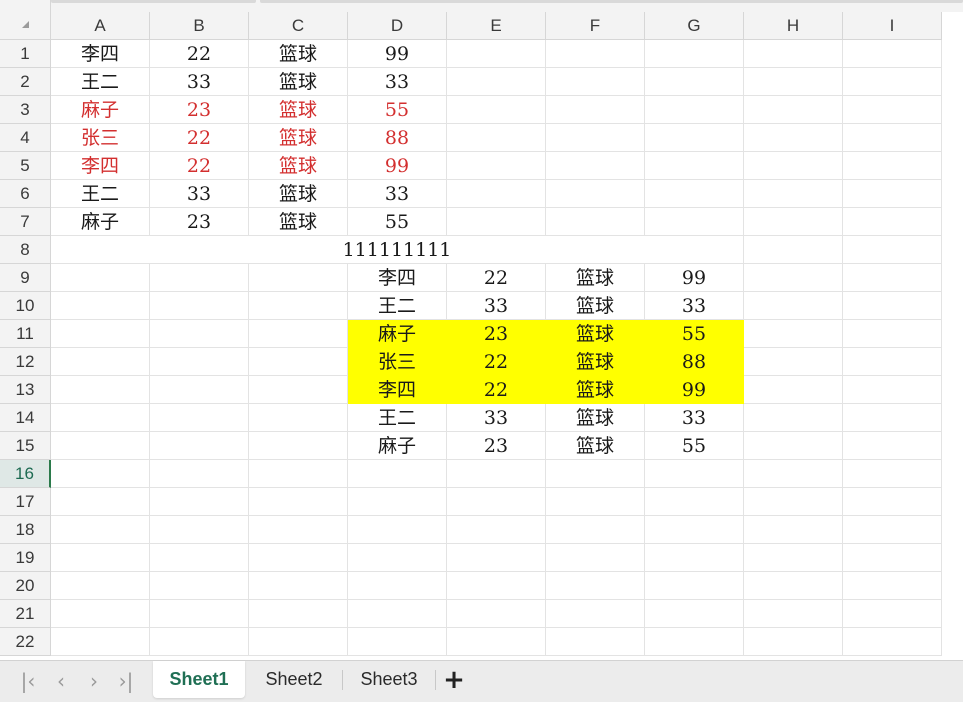  Describe the element at coordinates (298, 362) in the screenshot. I see `cell-c12` at that location.